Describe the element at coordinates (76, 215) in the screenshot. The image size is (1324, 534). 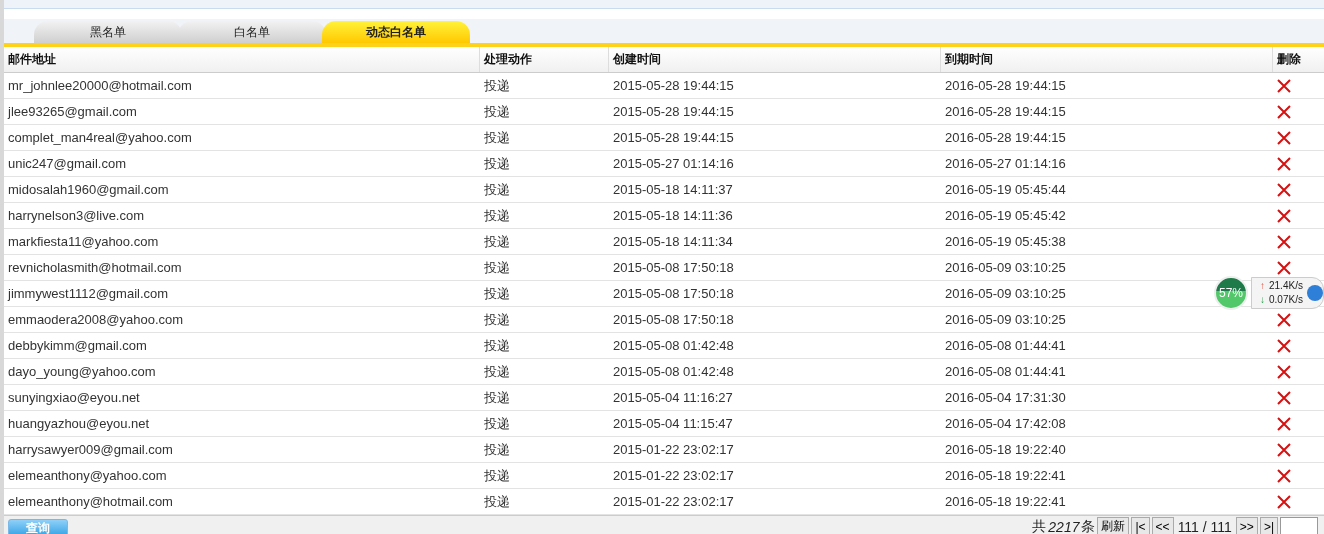
I see `table-cell: harrynelson3@live.com` at that location.